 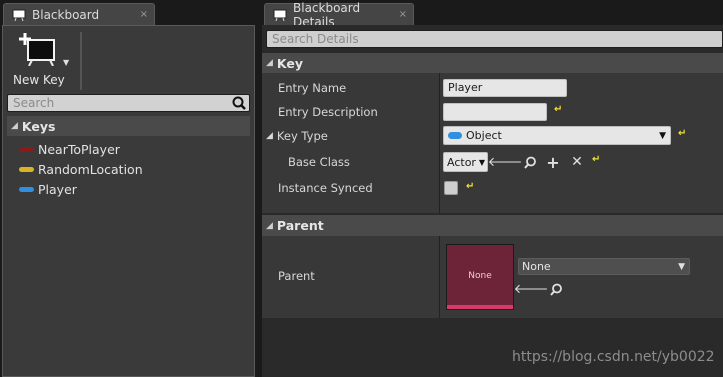 What do you see at coordinates (315, 39) in the screenshot?
I see `details-search-placeholder: Search Details` at bounding box center [315, 39].